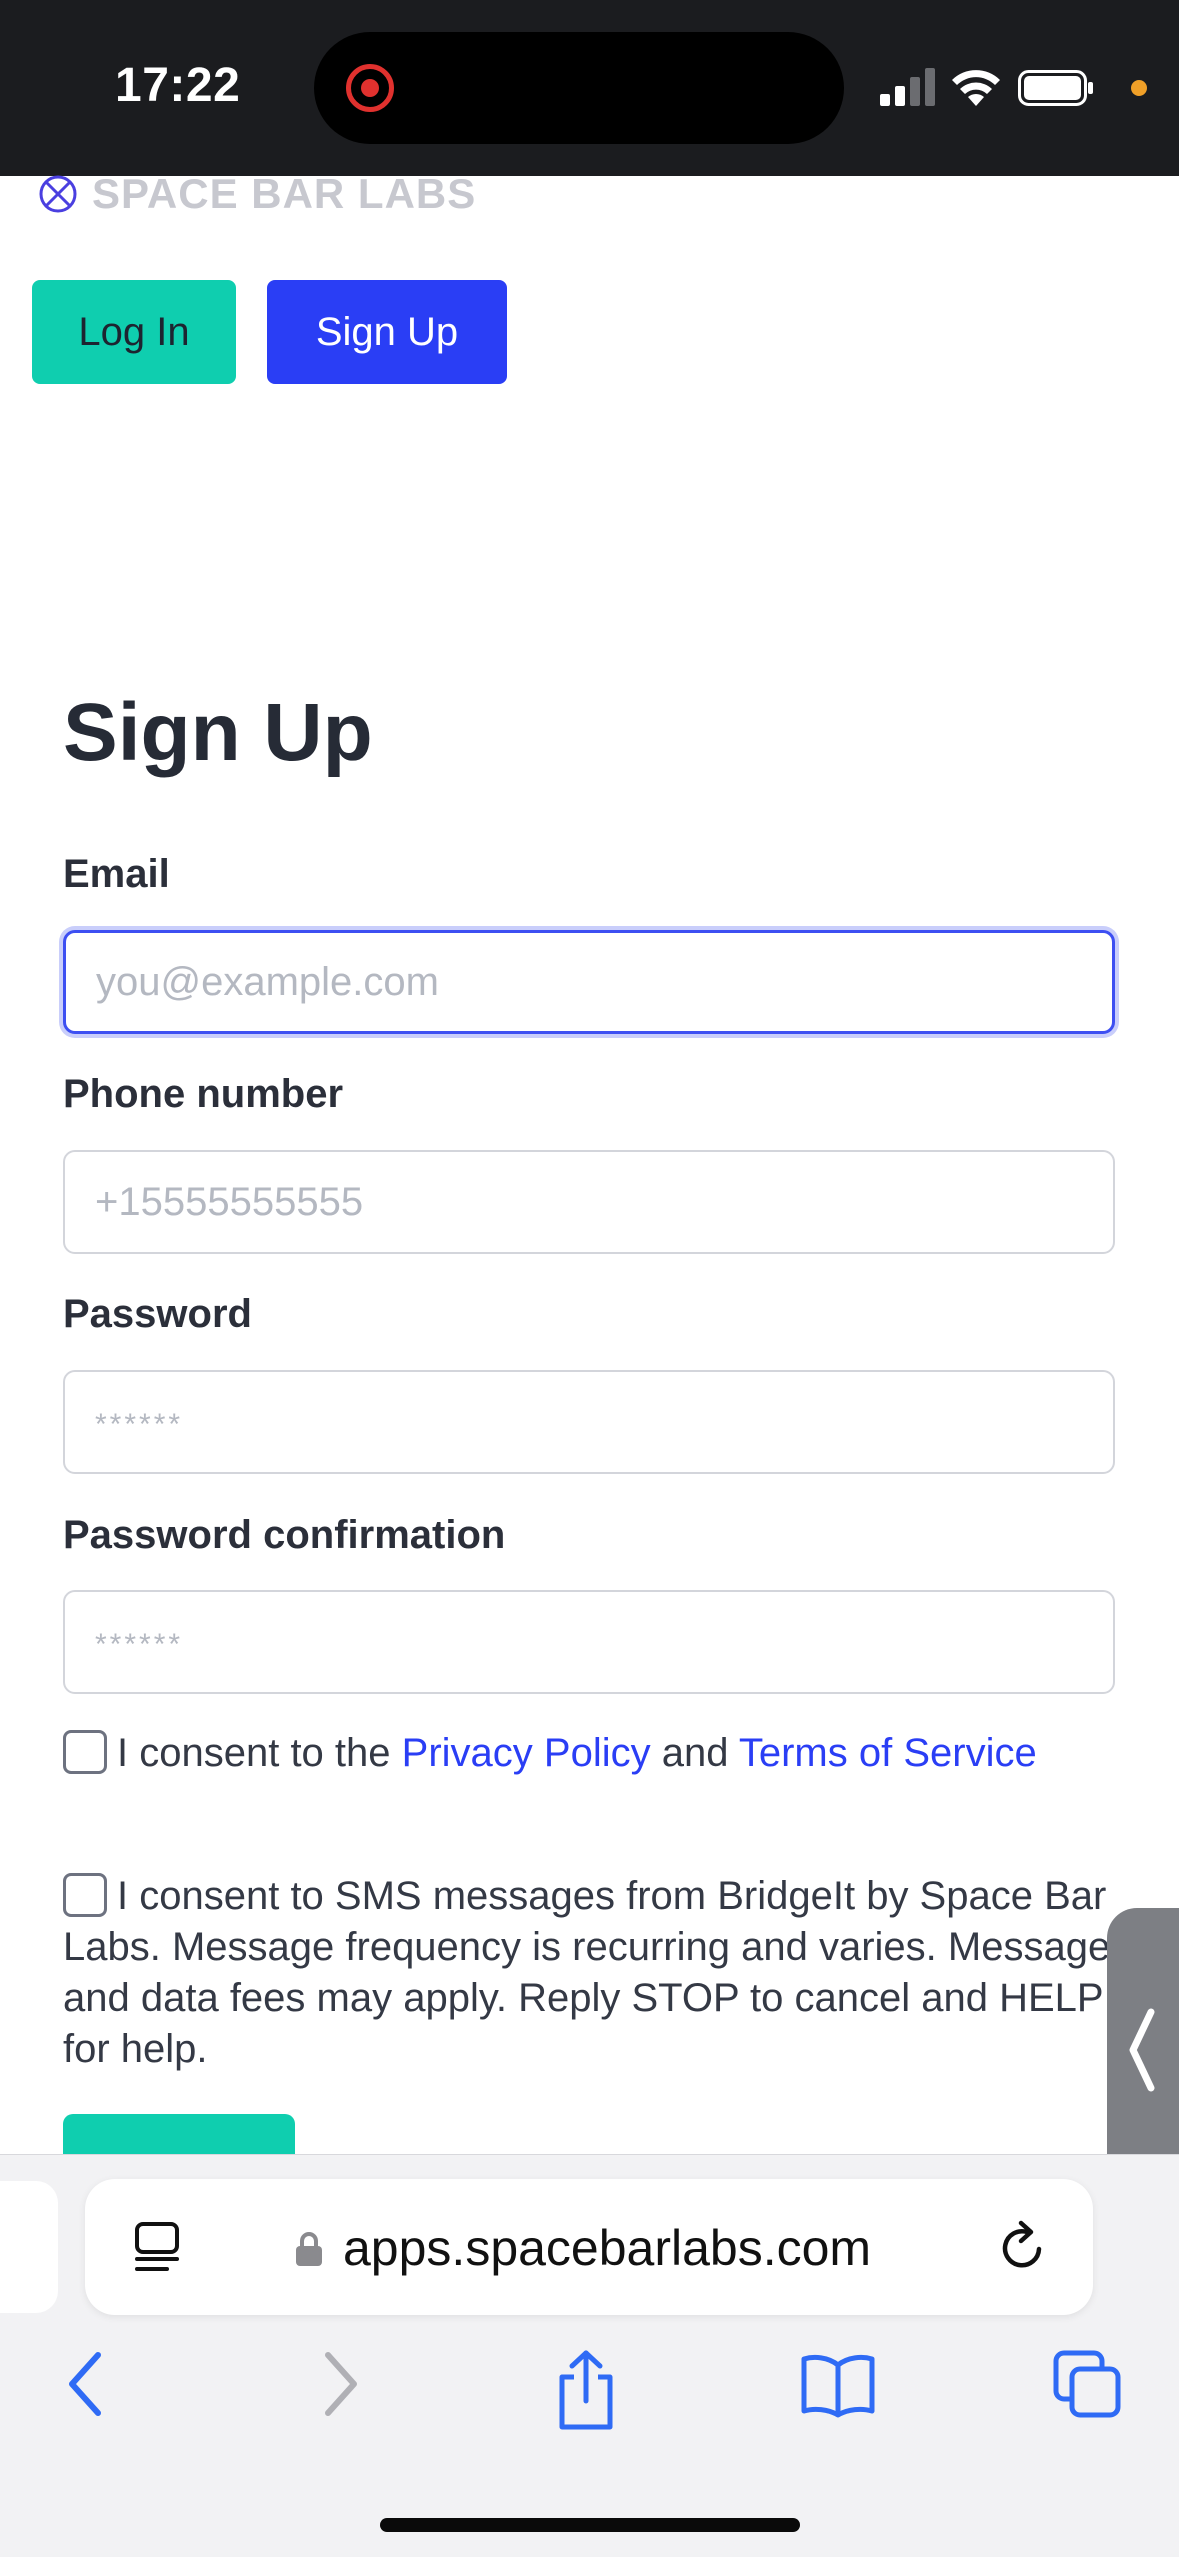 This screenshot has height=2557, width=1179. What do you see at coordinates (157, 1314) in the screenshot?
I see `password-label: Password` at bounding box center [157, 1314].